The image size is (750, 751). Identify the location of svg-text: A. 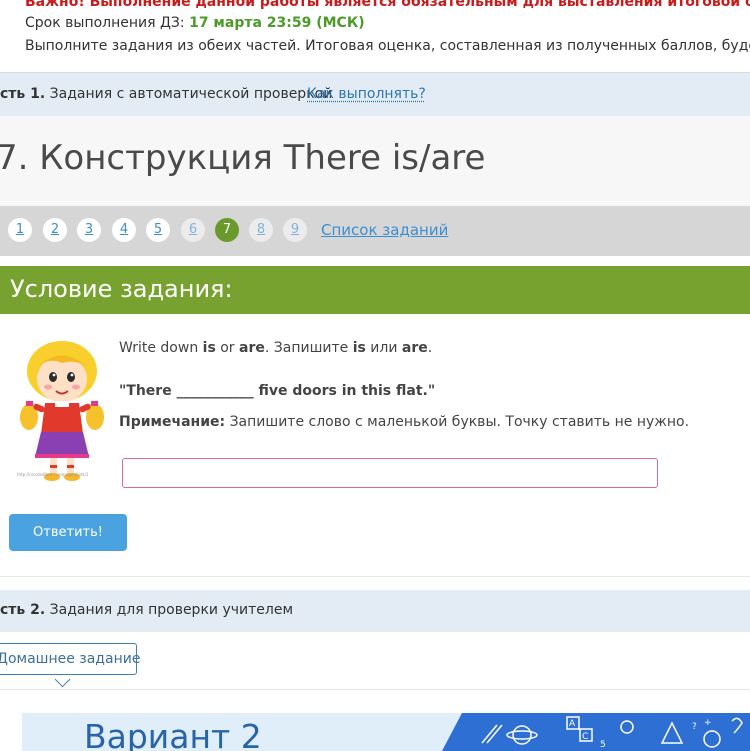
(572, 724).